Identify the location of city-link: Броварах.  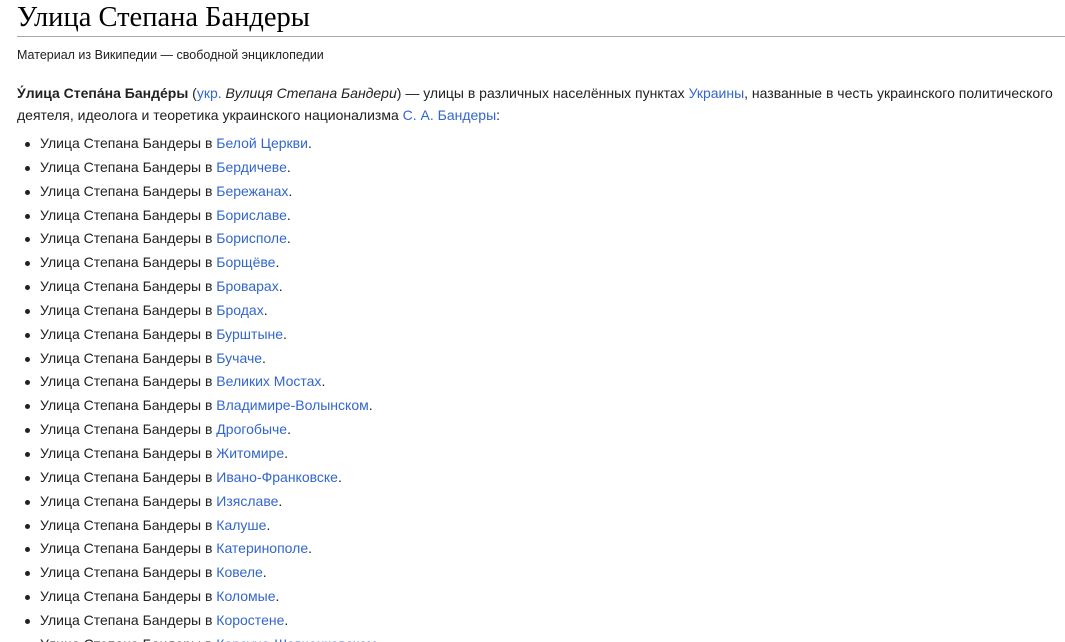
(247, 286).